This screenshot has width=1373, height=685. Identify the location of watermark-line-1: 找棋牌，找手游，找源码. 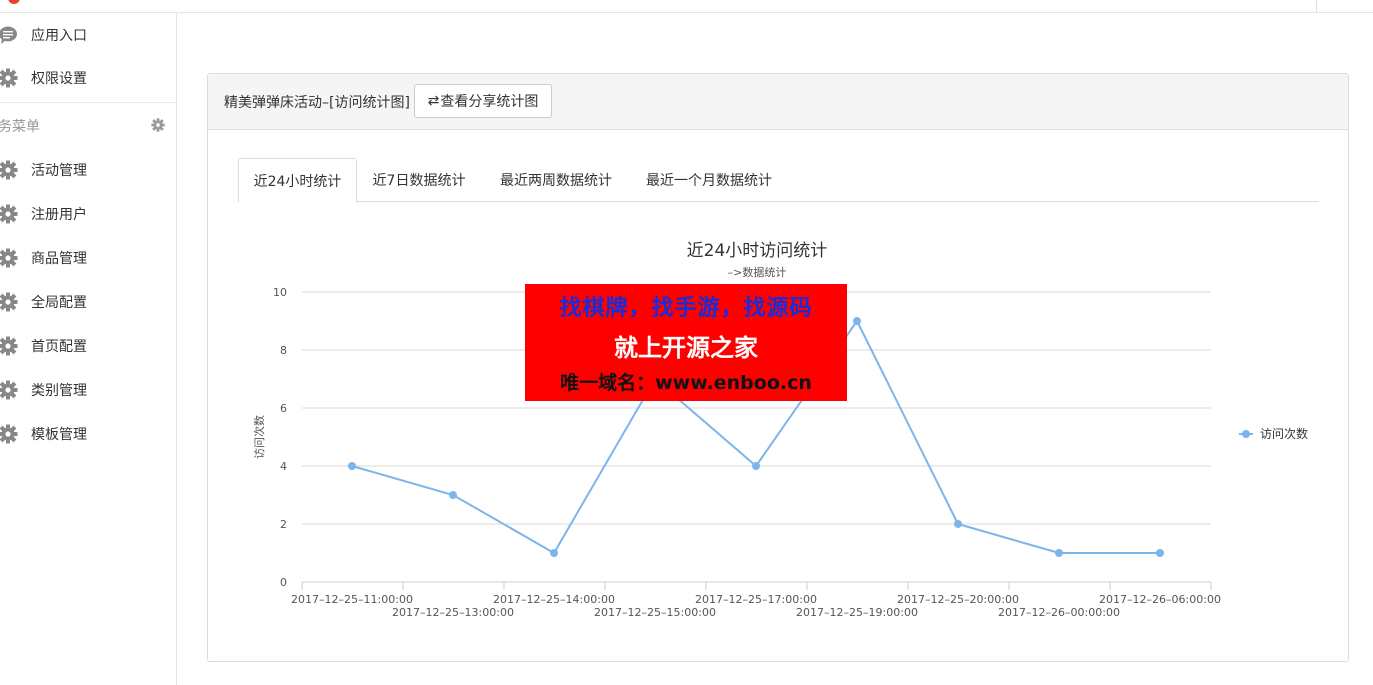
(686, 308).